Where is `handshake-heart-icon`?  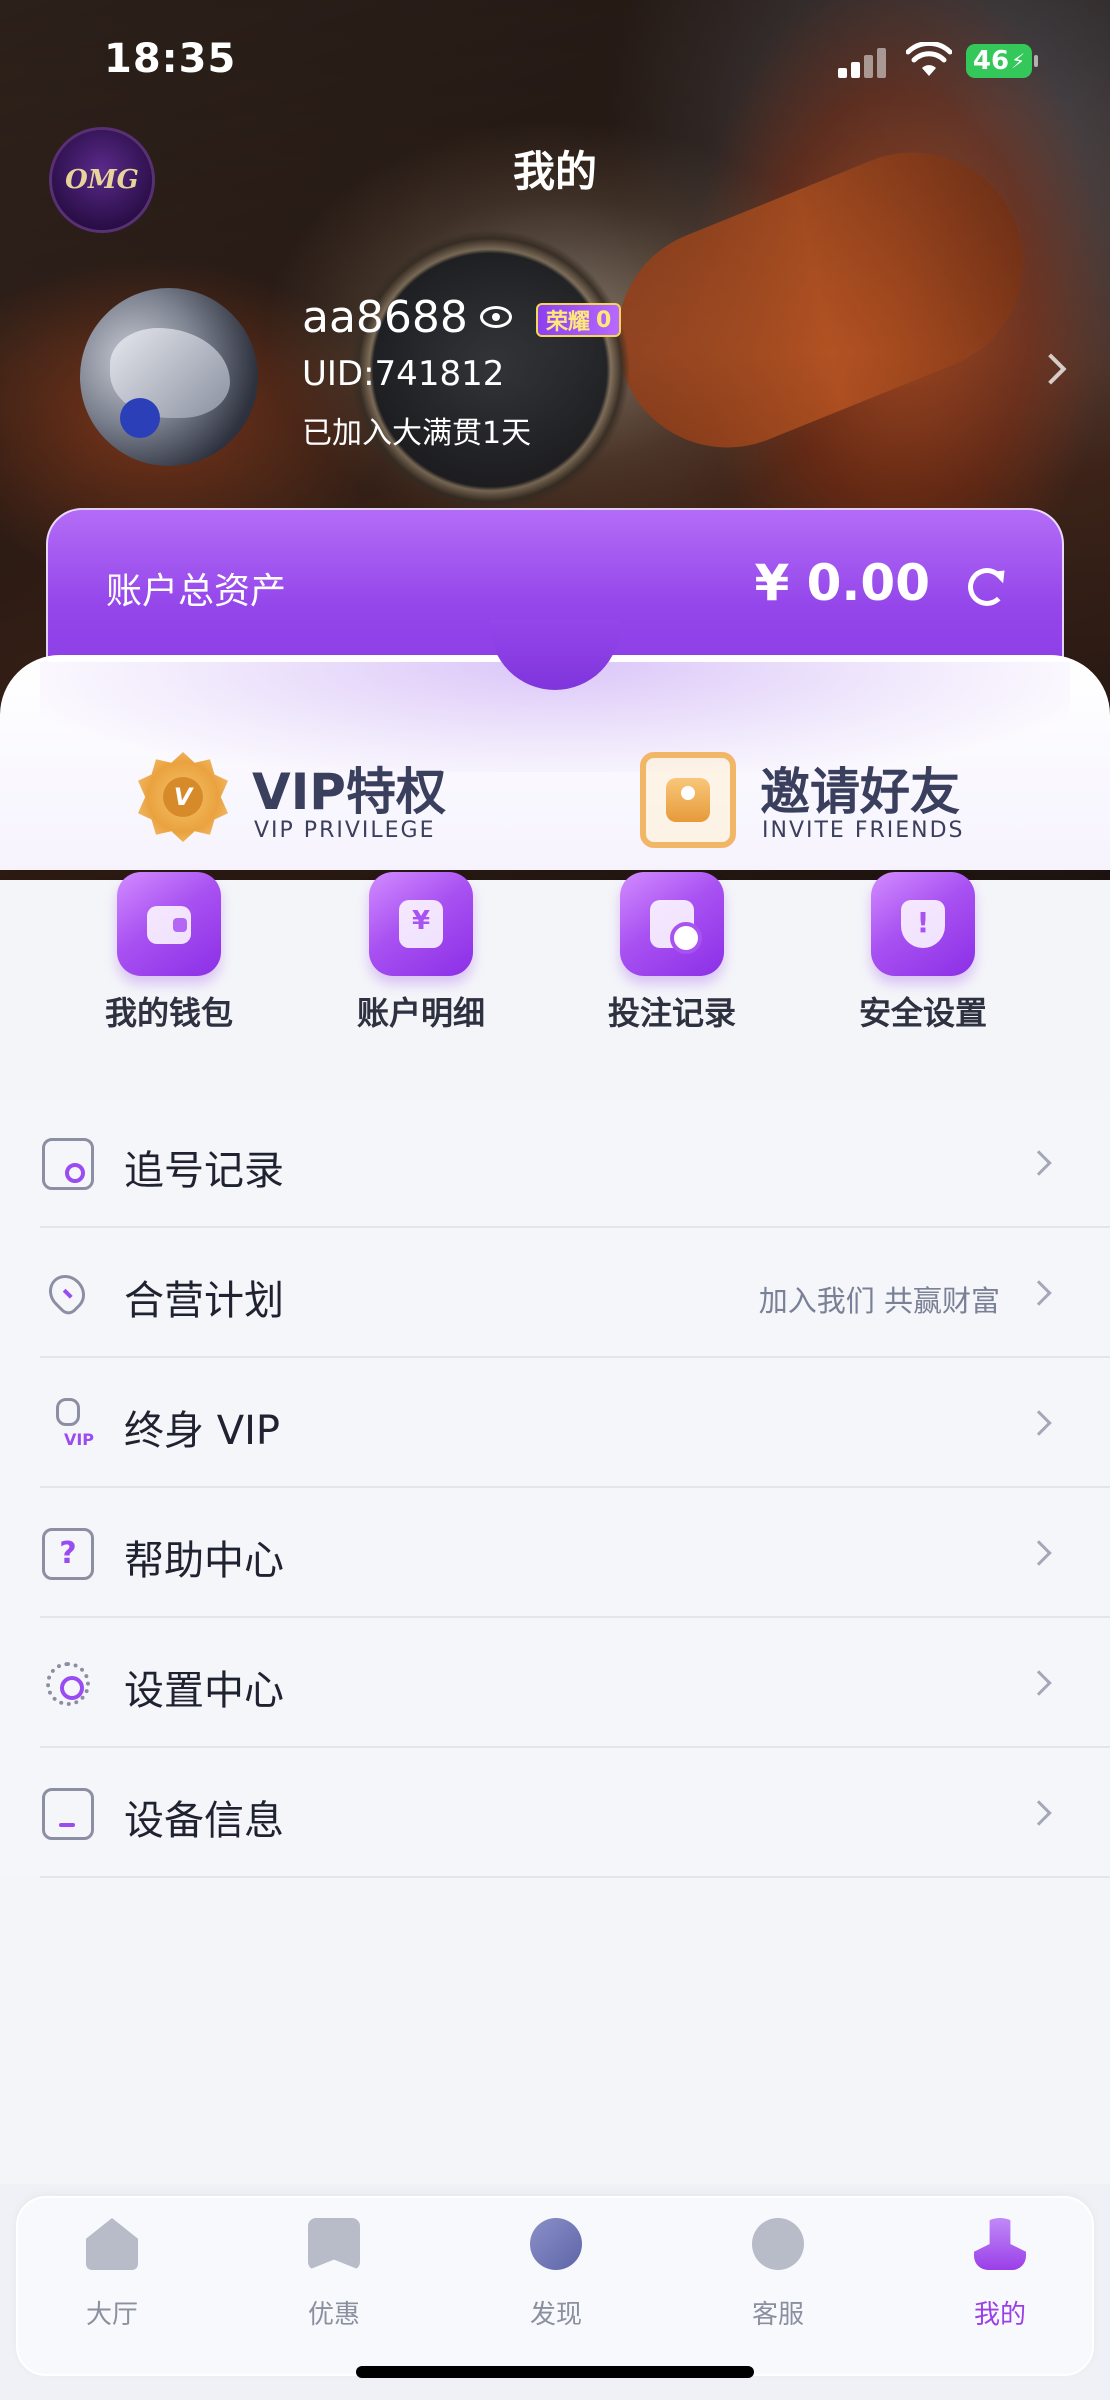
handshake-heart-icon is located at coordinates (67, 1293).